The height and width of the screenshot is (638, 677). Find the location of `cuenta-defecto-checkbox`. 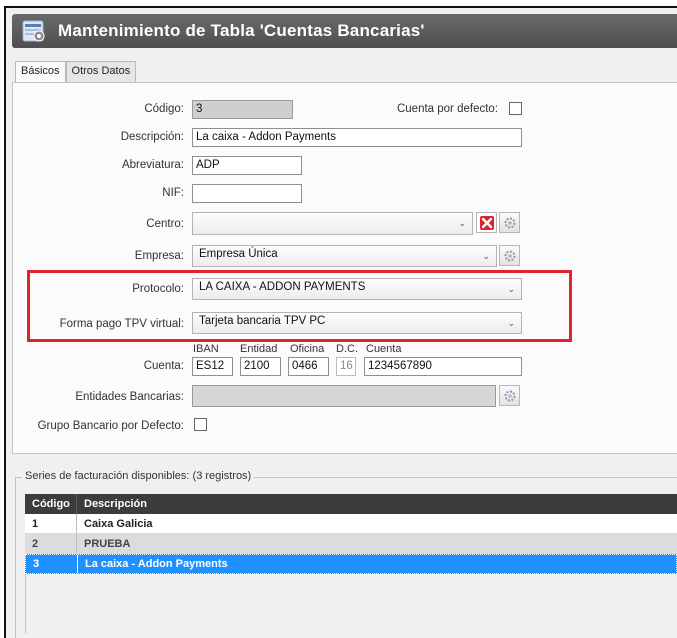

cuenta-defecto-checkbox is located at coordinates (515, 108).